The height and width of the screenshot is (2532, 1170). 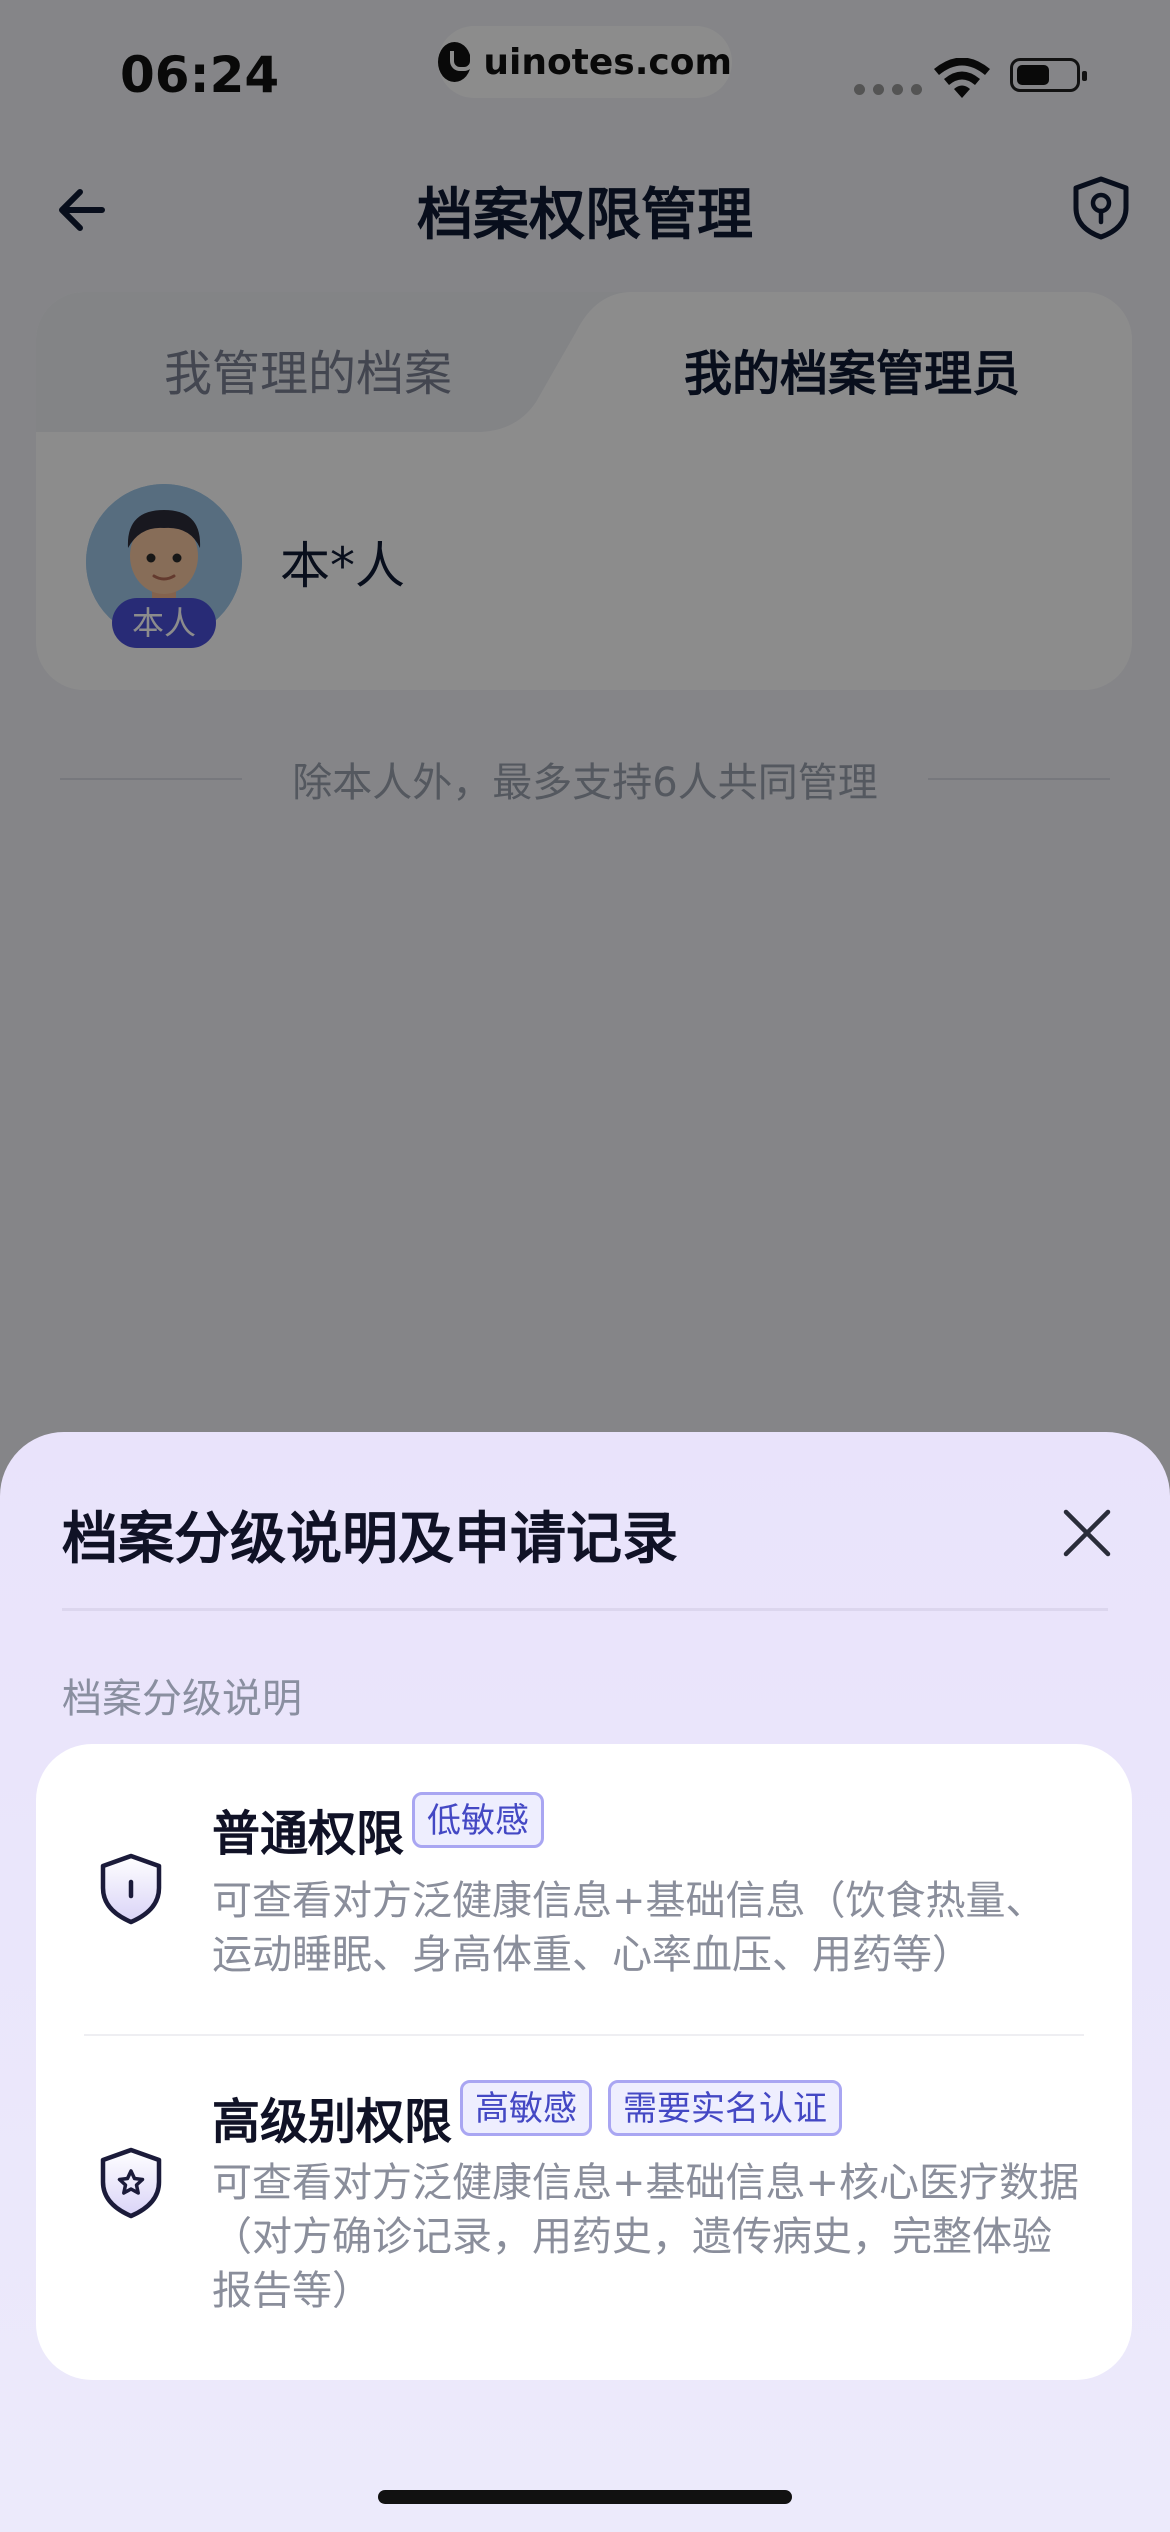 What do you see at coordinates (292, 2291) in the screenshot?
I see `description-line: 报告等）` at bounding box center [292, 2291].